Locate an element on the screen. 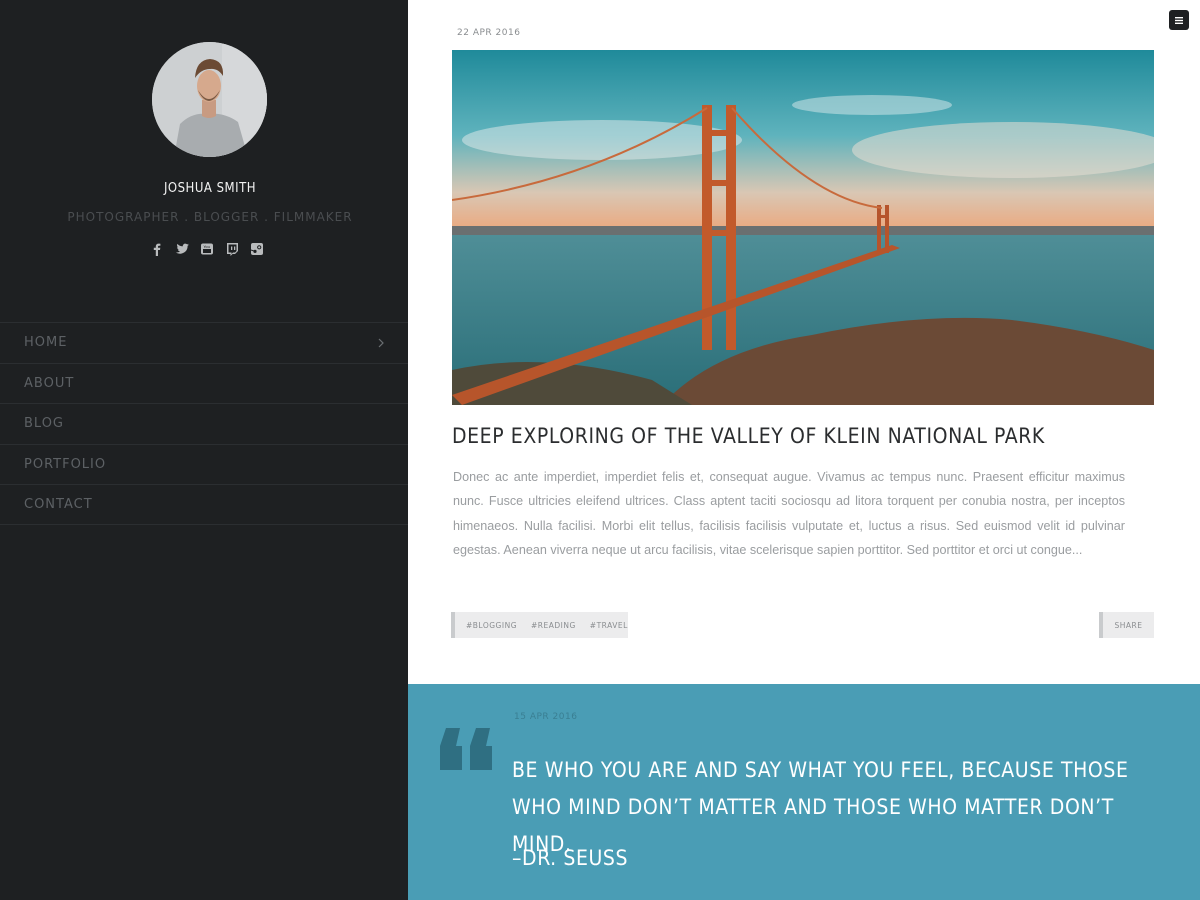 The height and width of the screenshot is (900, 1200). profile-name: JOSHUA SMITH is located at coordinates (210, 188).